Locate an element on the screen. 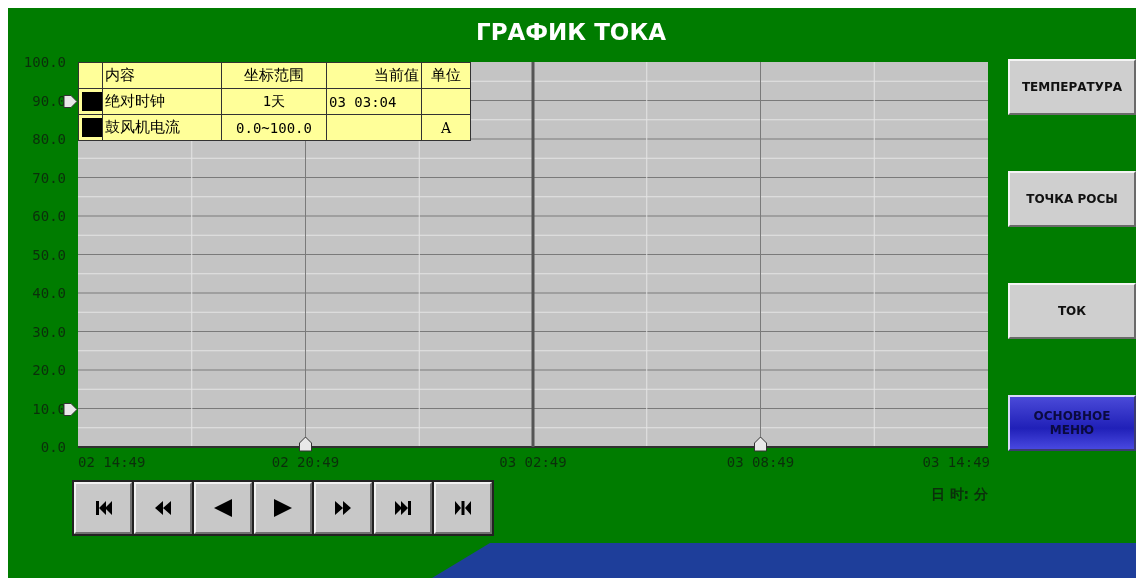 The height and width of the screenshot is (578, 1136). x-tick-label: 03 14:49 is located at coordinates (956, 462).